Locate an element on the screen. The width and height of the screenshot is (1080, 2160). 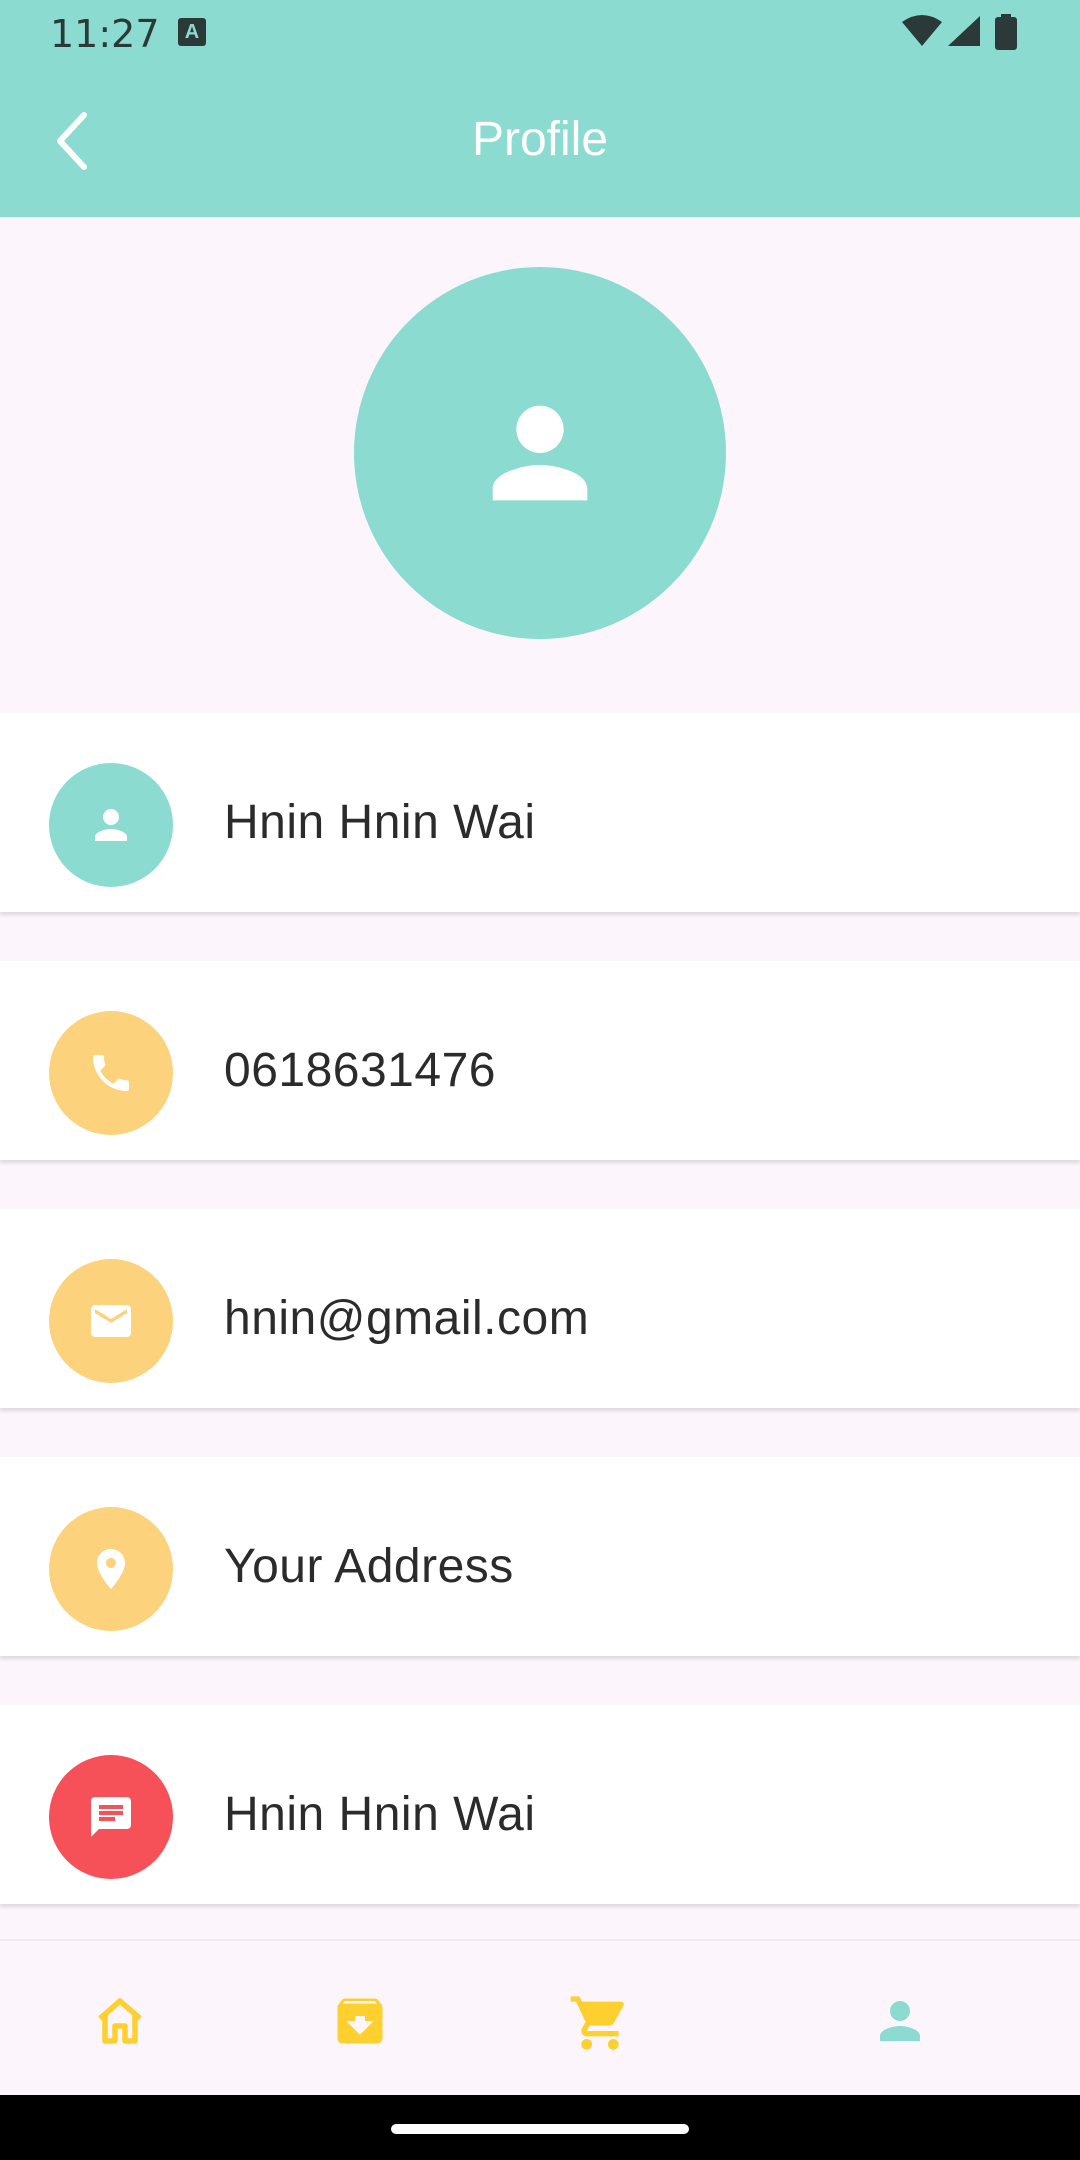
message-label: Hnin Hnin Wai is located at coordinates (380, 1814).